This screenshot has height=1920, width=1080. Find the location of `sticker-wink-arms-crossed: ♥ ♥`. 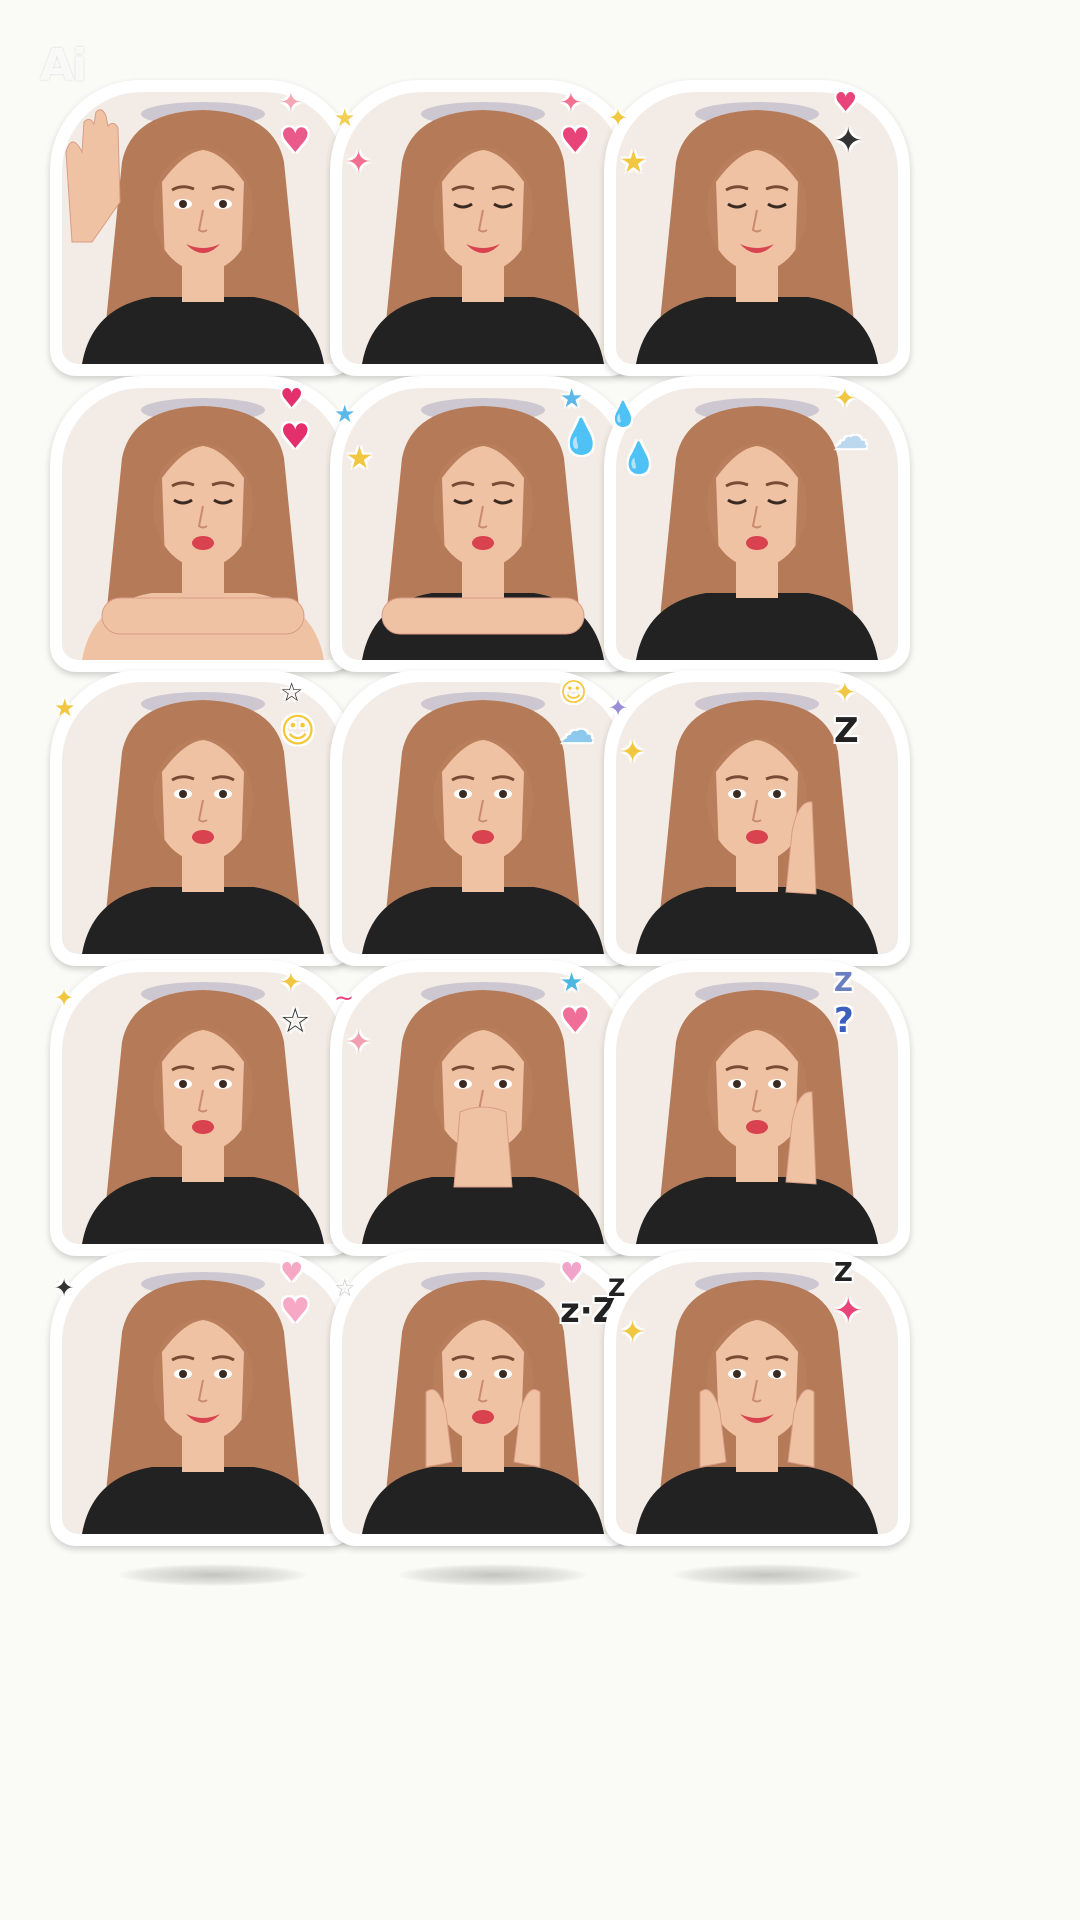

sticker-wink-arms-crossed: ♥ ♥ is located at coordinates (204, 518).